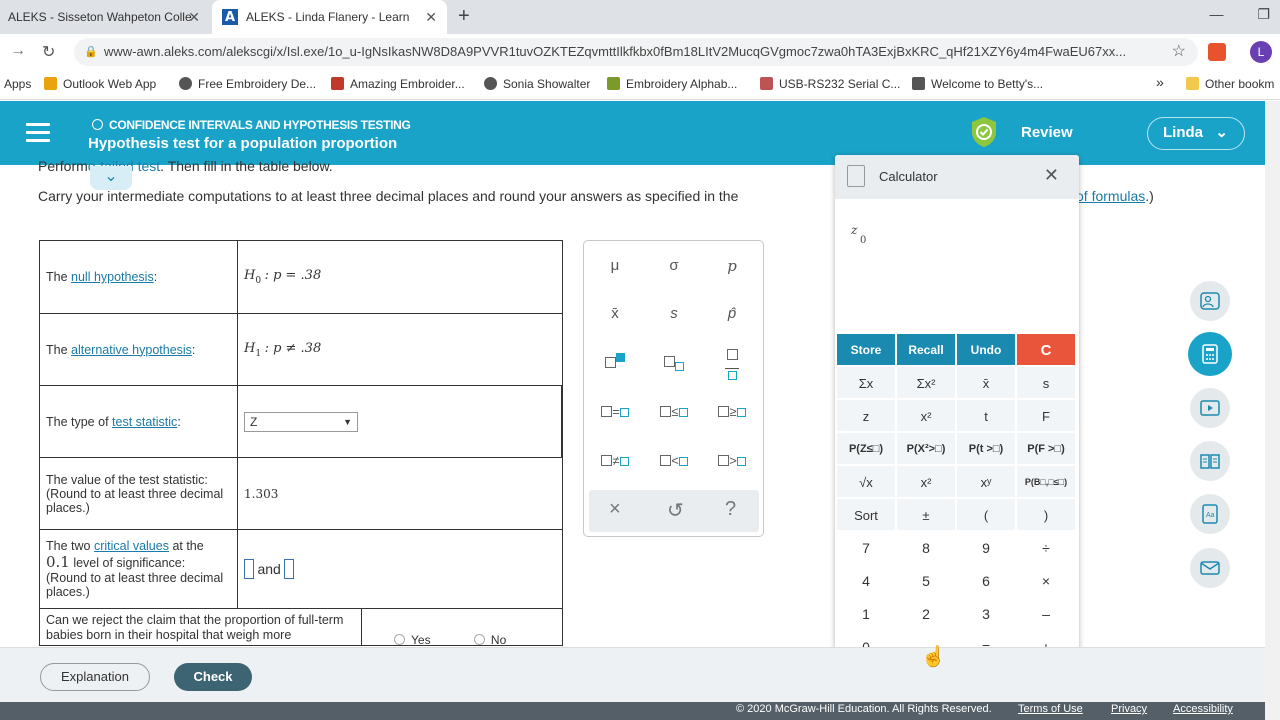  What do you see at coordinates (674, 265) in the screenshot?
I see `sigma-key: σ` at bounding box center [674, 265].